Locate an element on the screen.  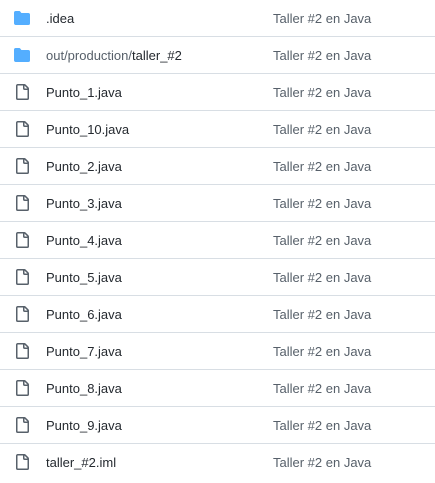
item-name-link: Punto_10.java is located at coordinates (87, 129).